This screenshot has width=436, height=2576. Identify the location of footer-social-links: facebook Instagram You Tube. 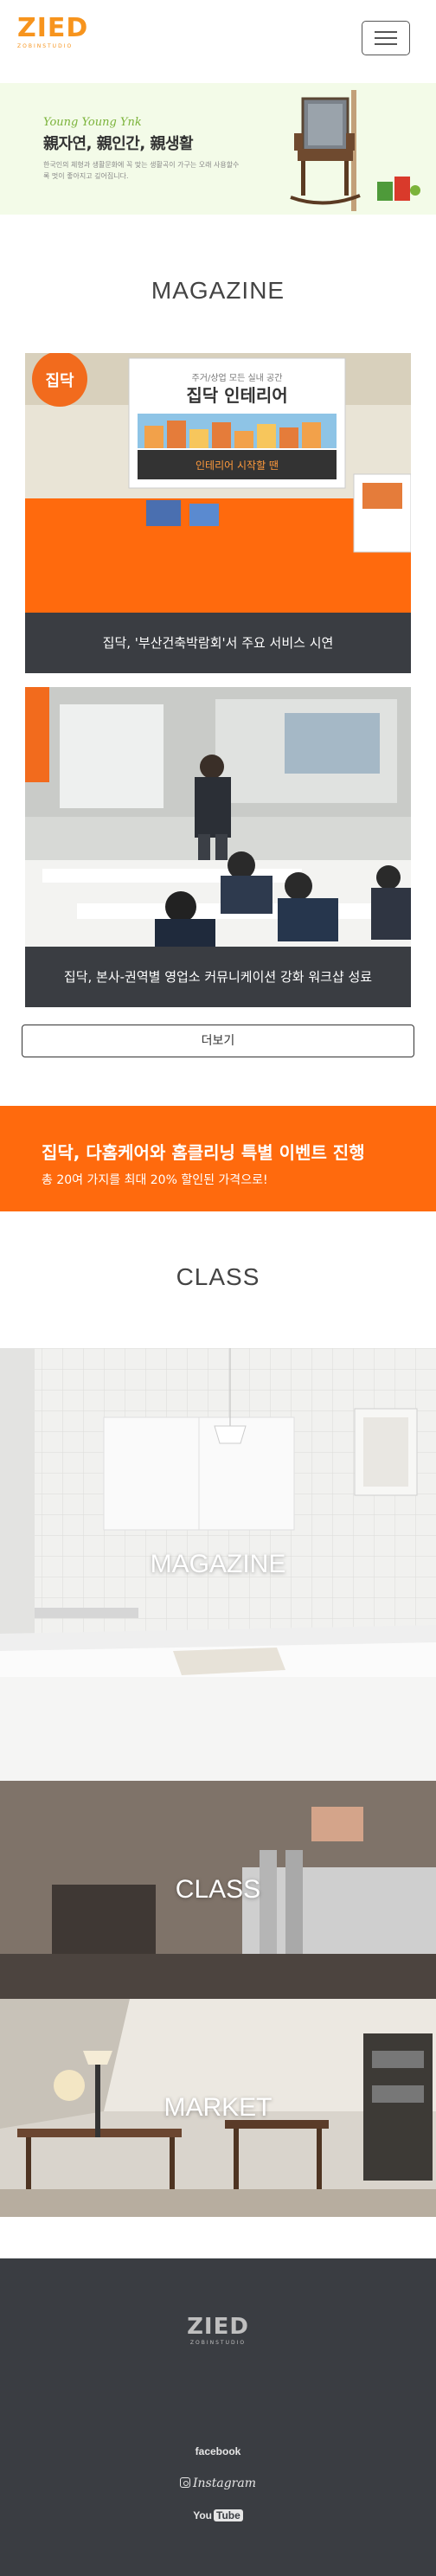
(218, 2493).